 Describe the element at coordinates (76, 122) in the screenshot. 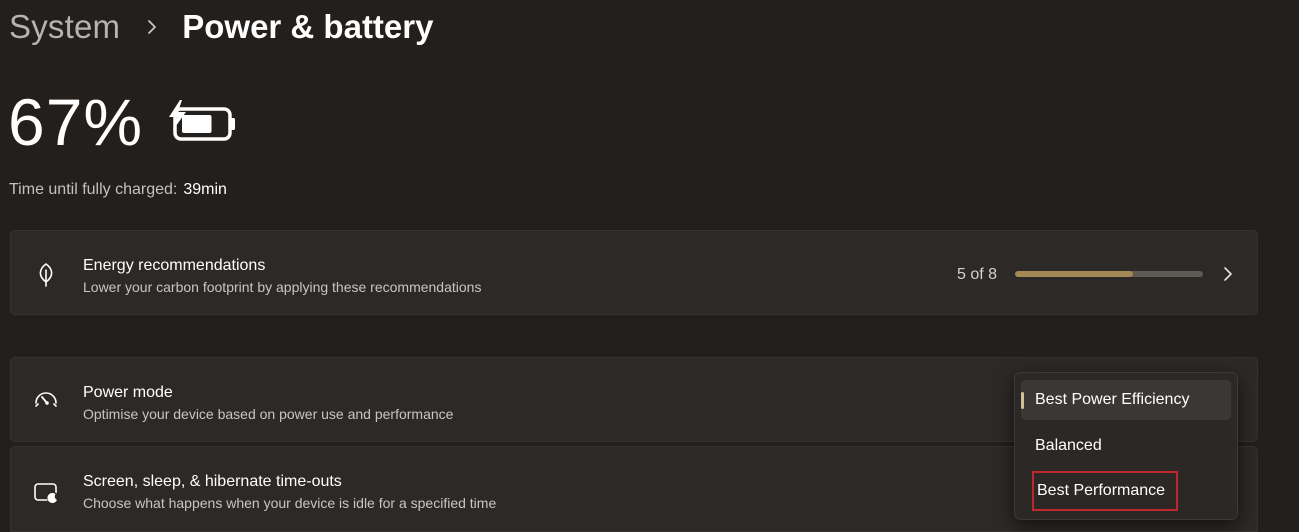

I see `battery-percentage: 67%` at that location.